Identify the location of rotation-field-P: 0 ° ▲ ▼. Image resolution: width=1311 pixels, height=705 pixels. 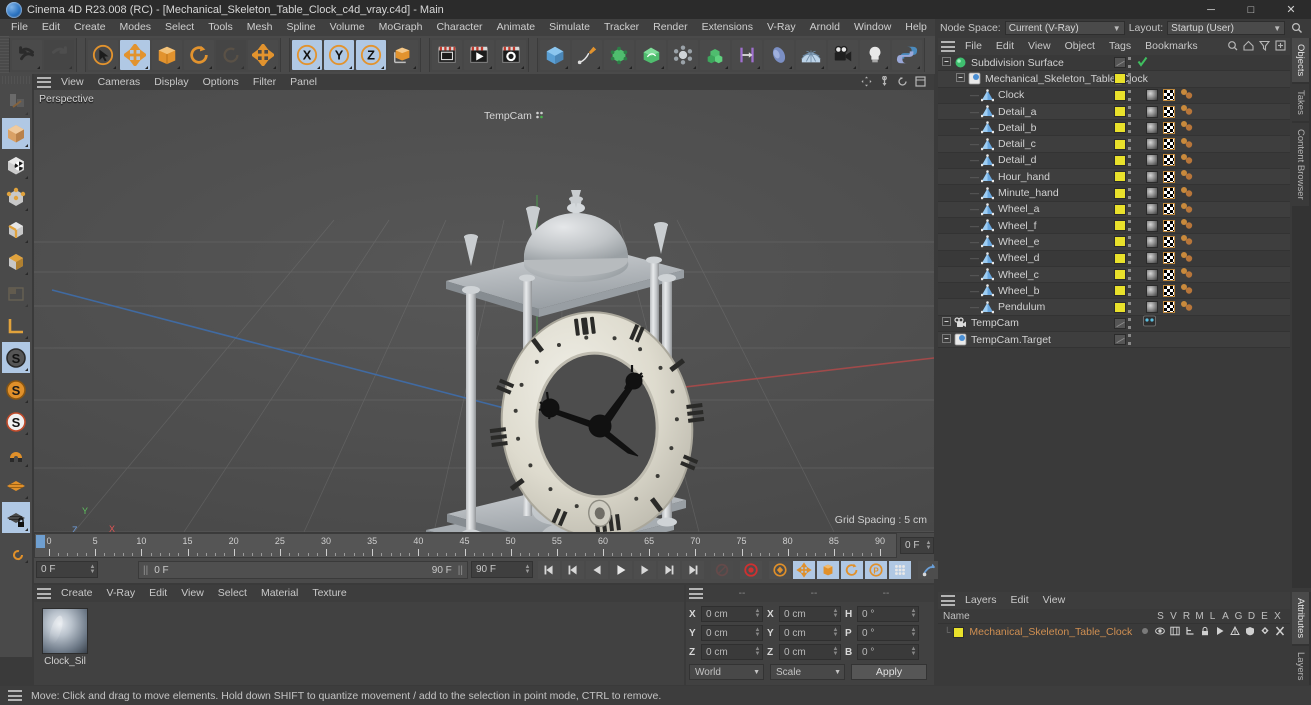
(888, 633).